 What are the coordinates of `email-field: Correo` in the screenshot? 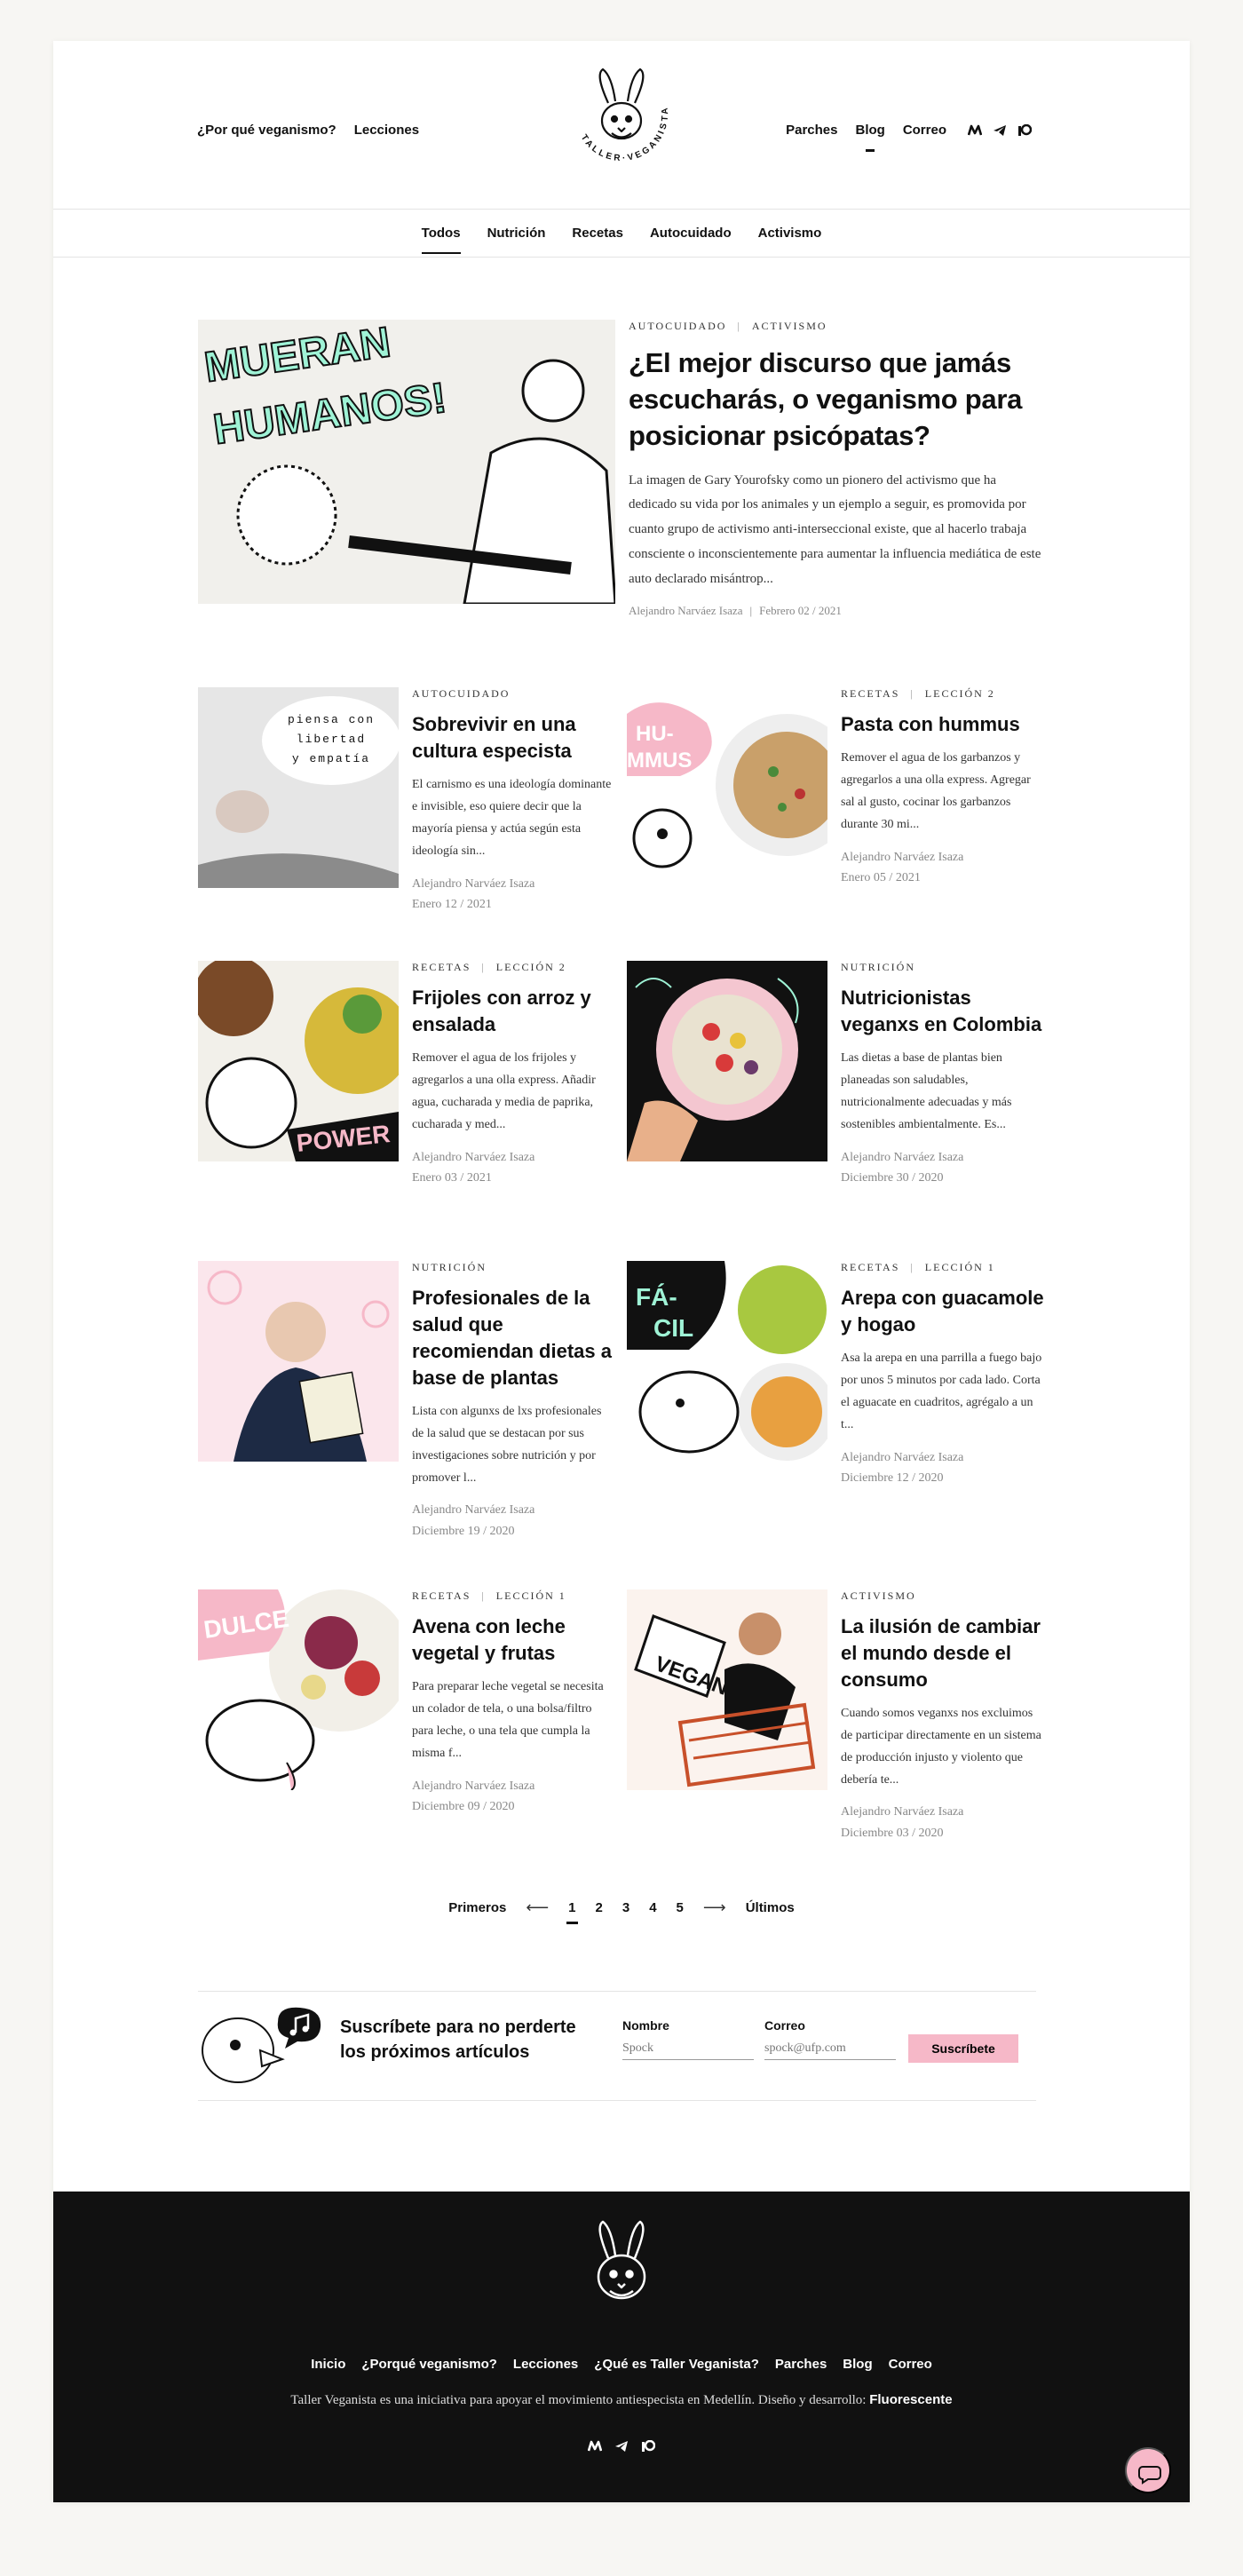 It's located at (830, 2039).